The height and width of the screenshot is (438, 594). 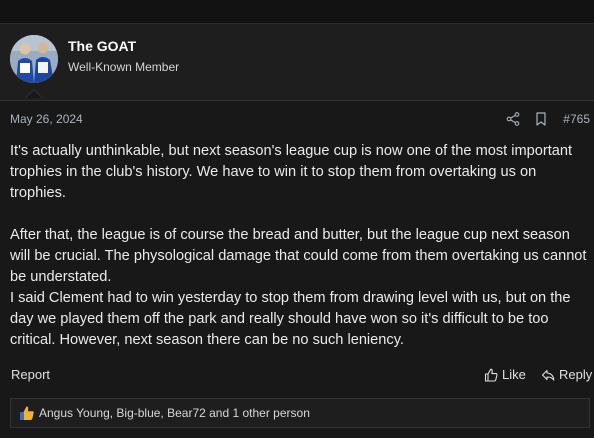 What do you see at coordinates (576, 374) in the screenshot?
I see `reply-label: Reply` at bounding box center [576, 374].